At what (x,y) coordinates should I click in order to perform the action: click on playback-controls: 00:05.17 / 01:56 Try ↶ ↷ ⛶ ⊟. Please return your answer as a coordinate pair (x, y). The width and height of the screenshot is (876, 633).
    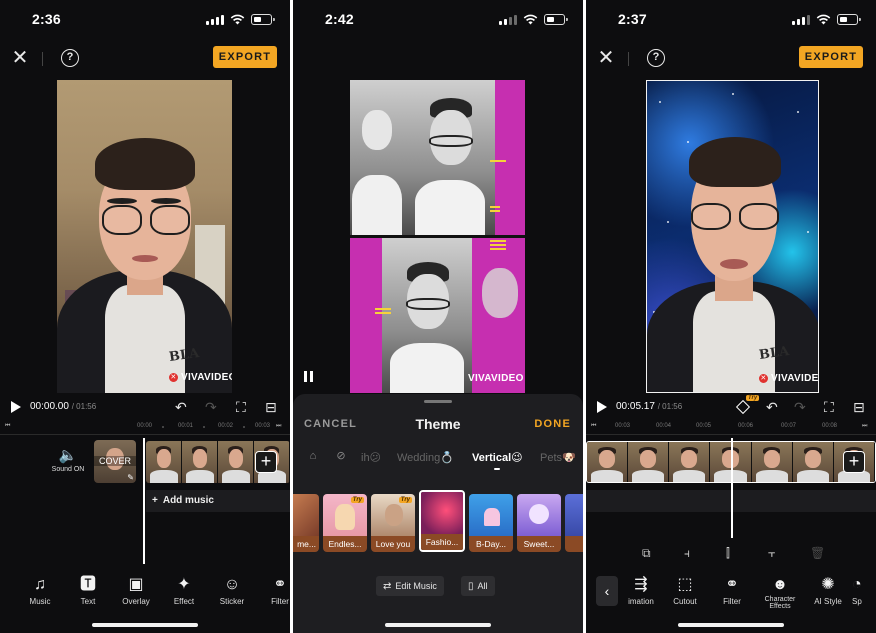
    Looking at the image, I should click on (731, 406).